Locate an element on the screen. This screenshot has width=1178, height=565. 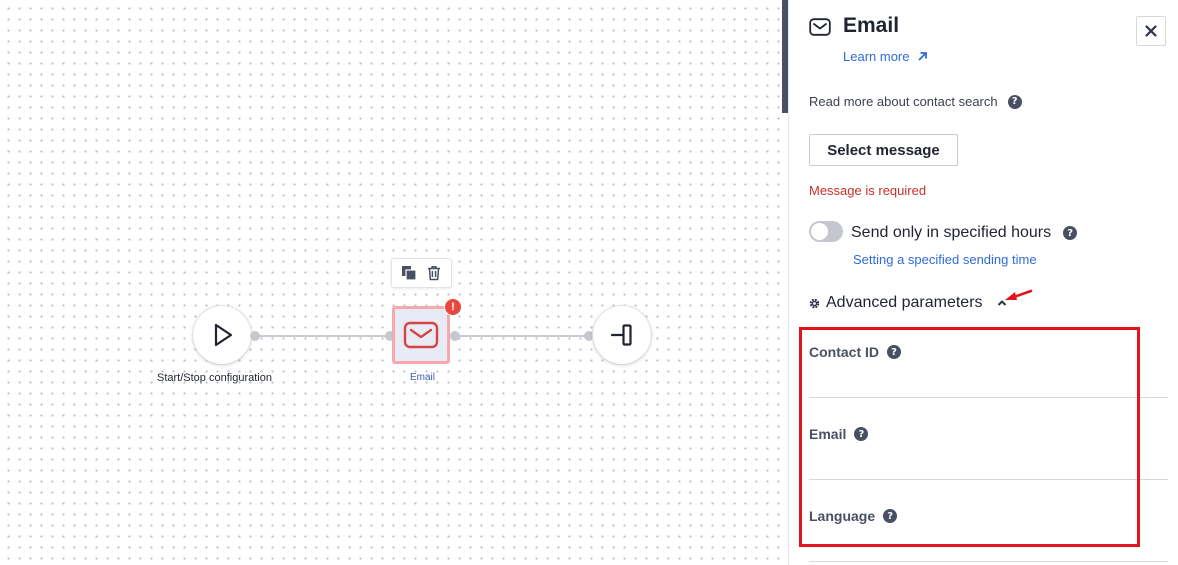
exit-icon is located at coordinates (621, 335).